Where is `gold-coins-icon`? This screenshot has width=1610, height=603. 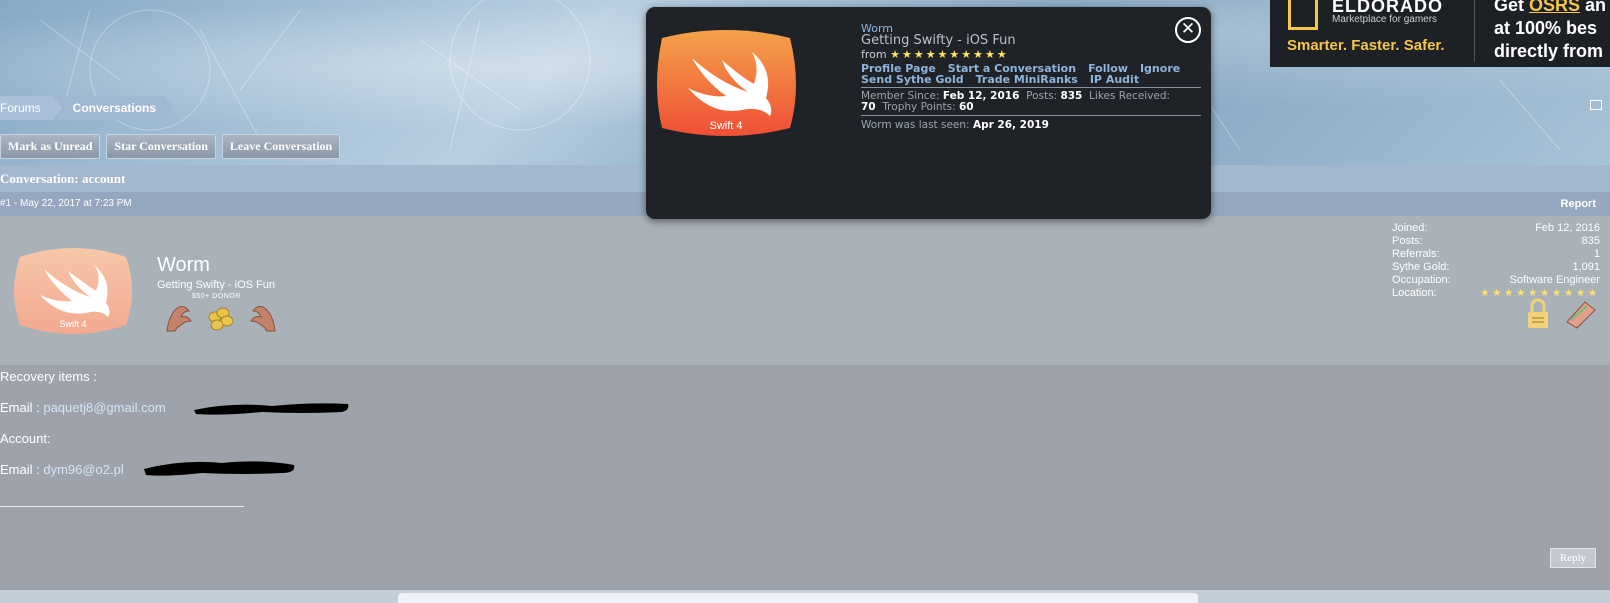
gold-coins-icon is located at coordinates (221, 319).